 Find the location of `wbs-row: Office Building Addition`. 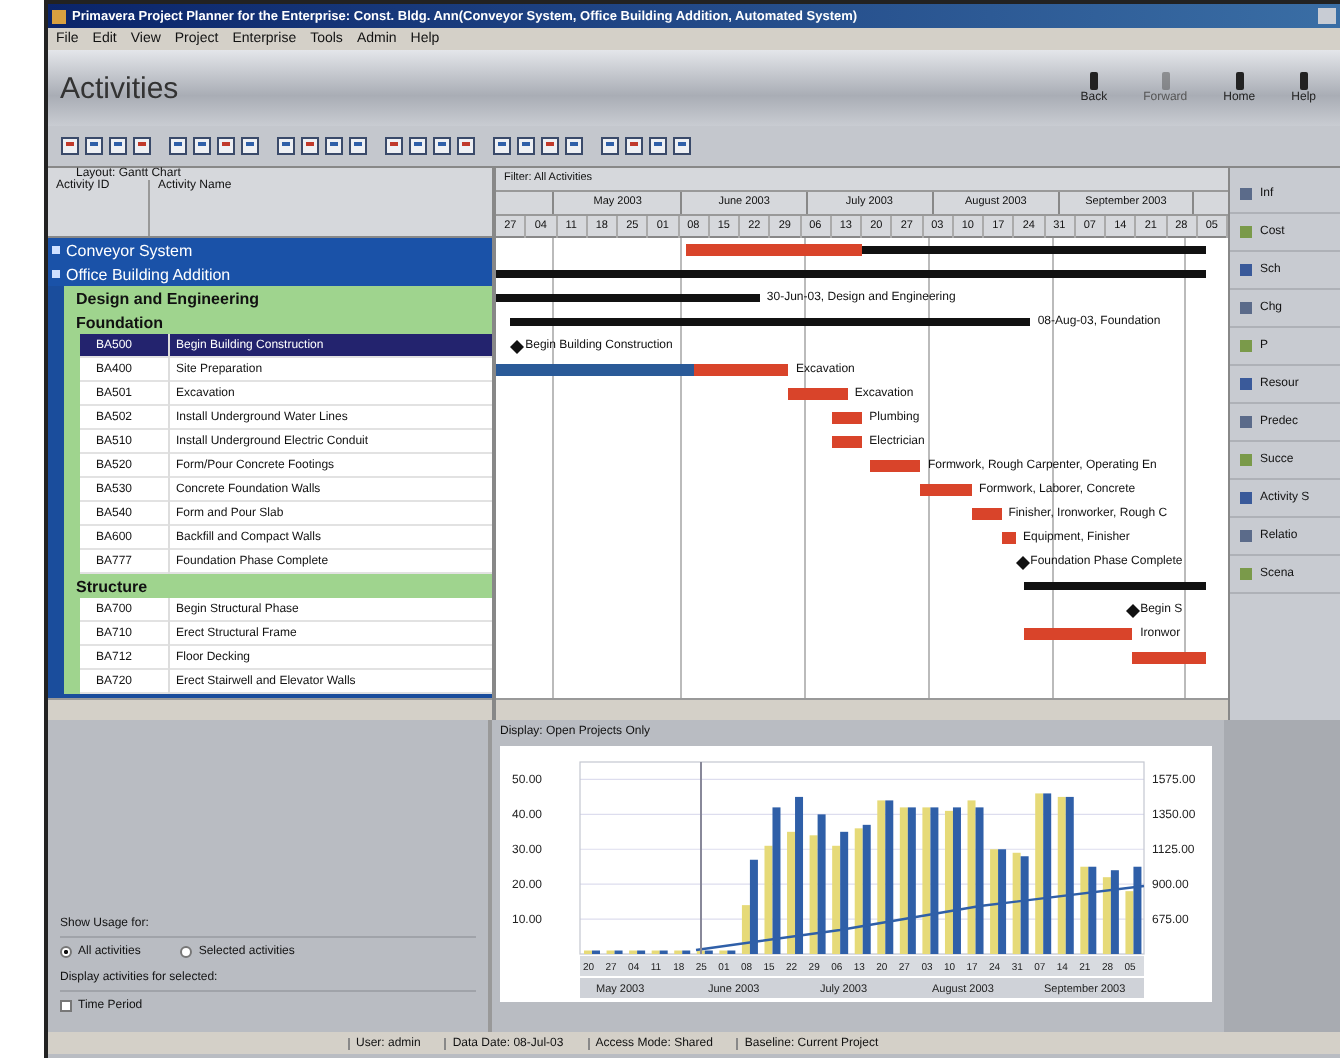

wbs-row: Office Building Addition is located at coordinates (270, 274).